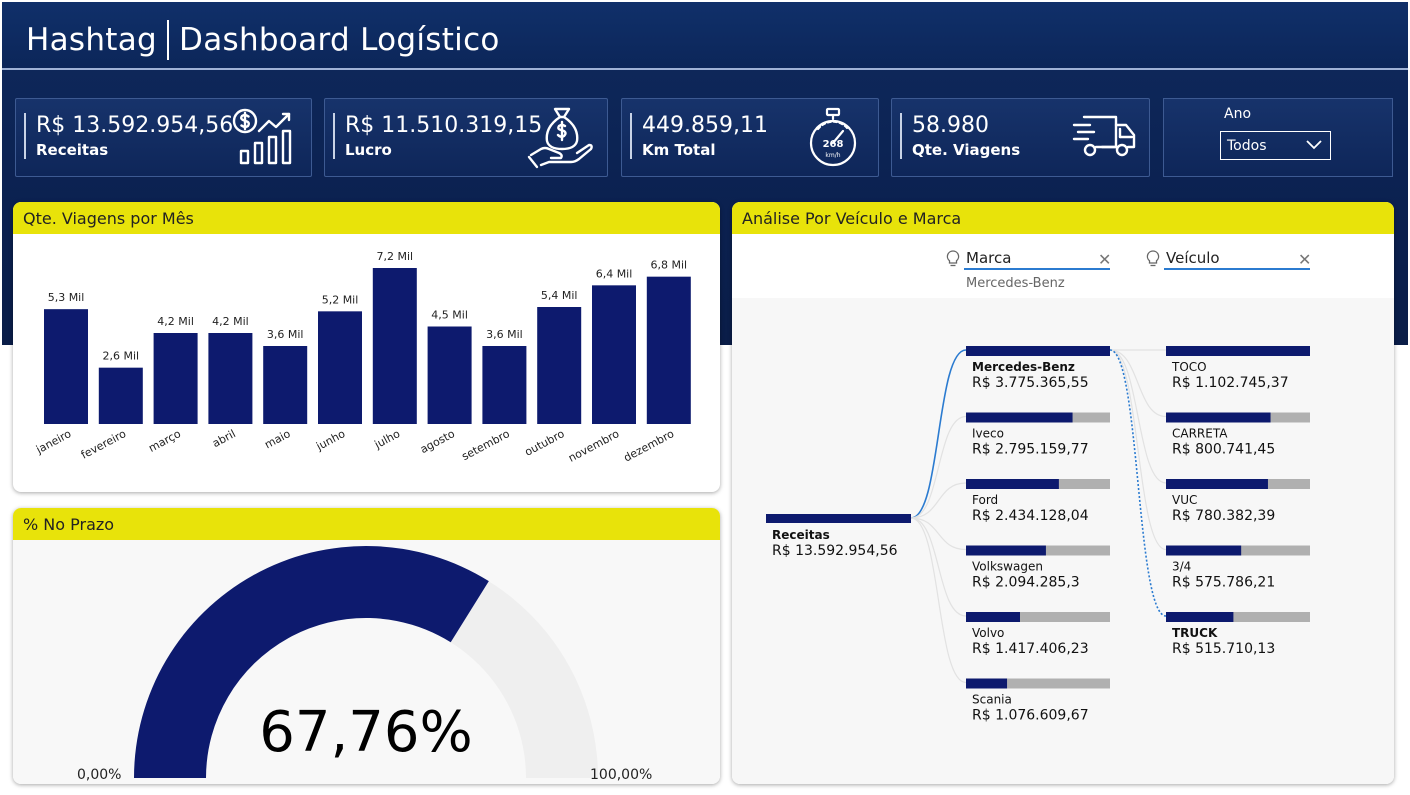 The width and height of the screenshot is (1410, 795). Describe the element at coordinates (230, 378) in the screenshot. I see `bar-abril` at that location.